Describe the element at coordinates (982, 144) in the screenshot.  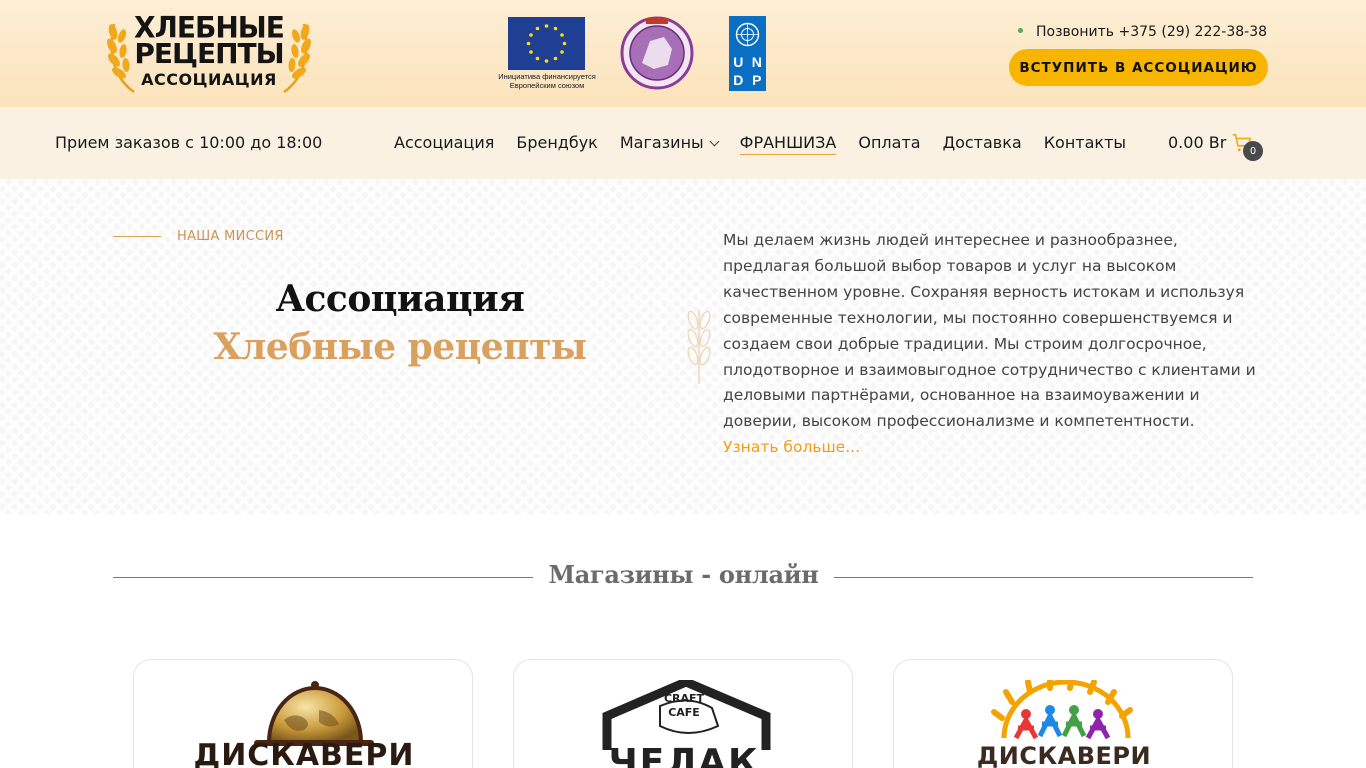
I see `nav-item-delivery: Доставка` at that location.